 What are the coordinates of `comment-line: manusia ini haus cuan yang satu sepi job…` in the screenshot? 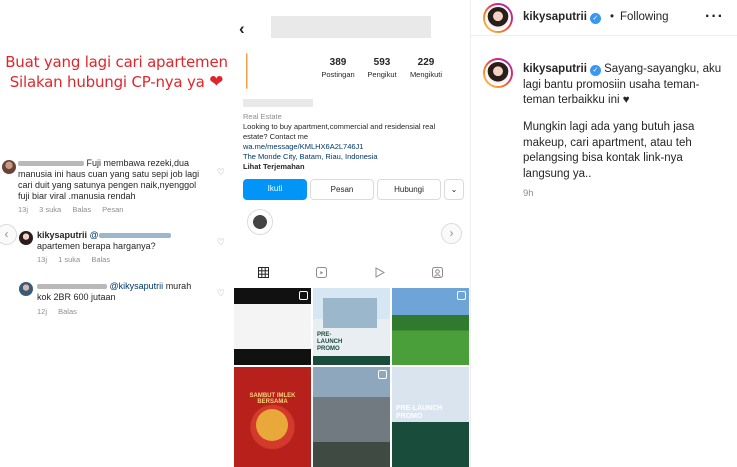 It's located at (109, 174).